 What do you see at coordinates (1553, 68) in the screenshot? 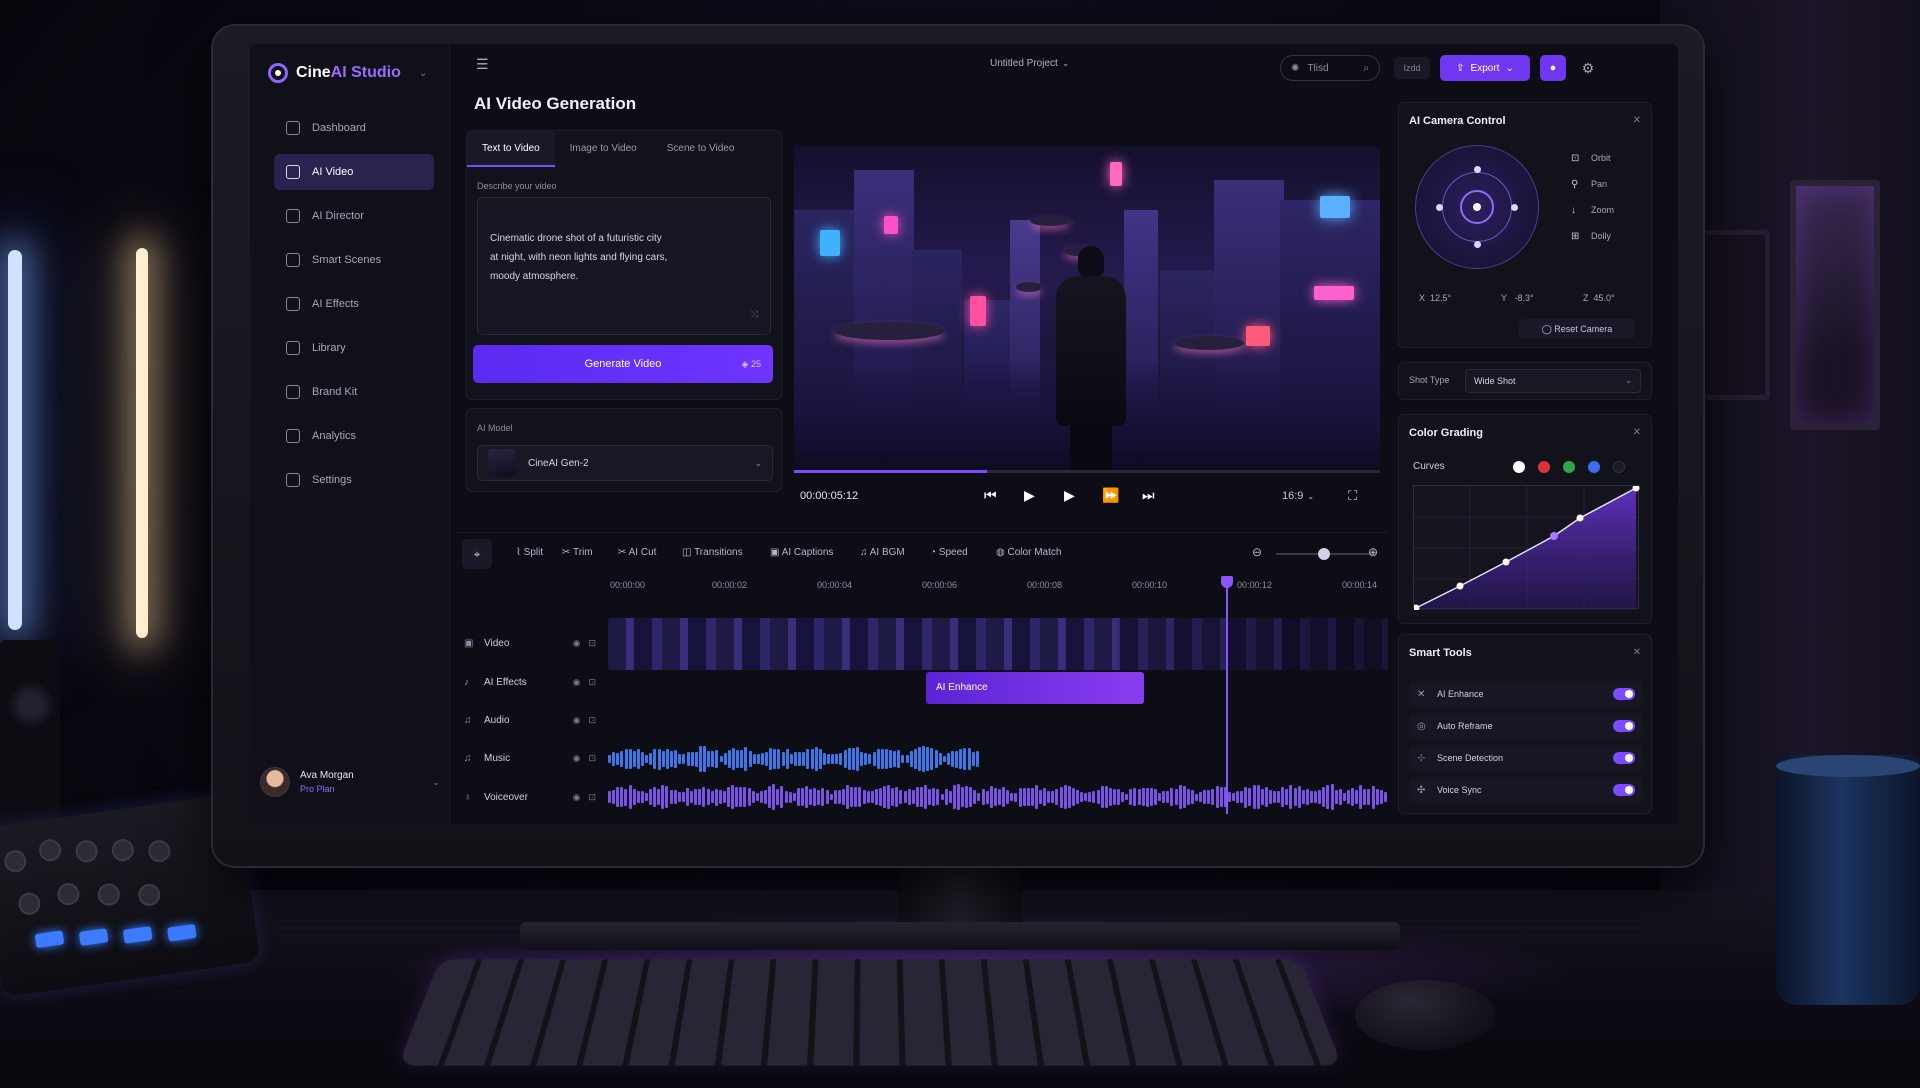
I see `user-button: ●` at bounding box center [1553, 68].